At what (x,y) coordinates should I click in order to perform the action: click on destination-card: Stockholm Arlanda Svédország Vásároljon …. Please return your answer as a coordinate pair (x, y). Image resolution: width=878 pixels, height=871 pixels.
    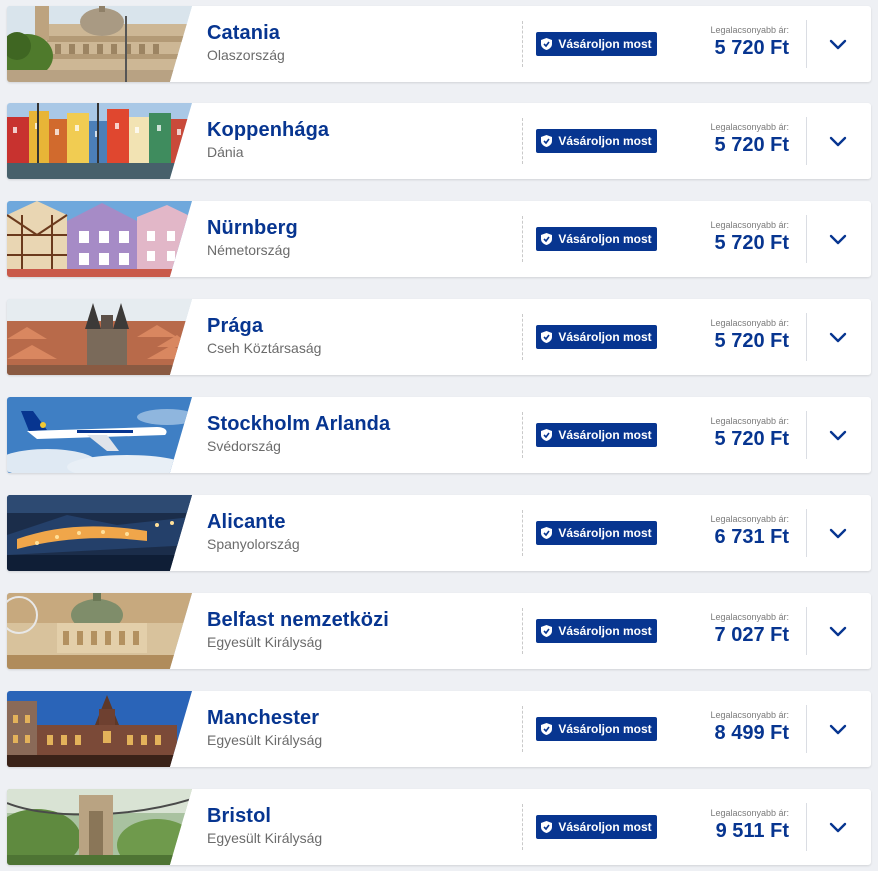
    Looking at the image, I should click on (439, 435).